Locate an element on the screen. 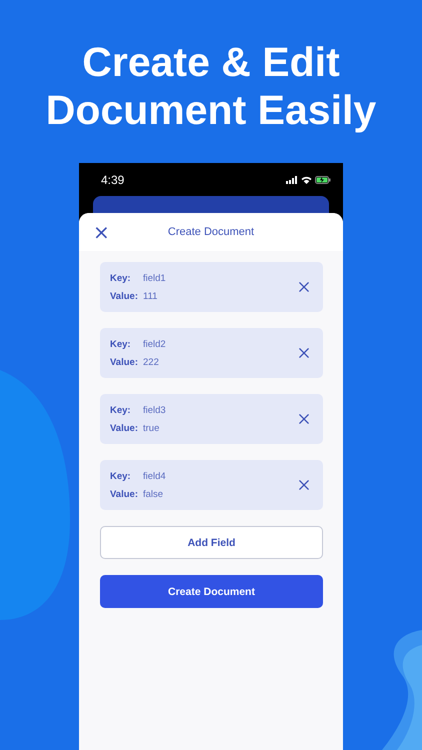 The width and height of the screenshot is (422, 750). close-button: × is located at coordinates (101, 232).